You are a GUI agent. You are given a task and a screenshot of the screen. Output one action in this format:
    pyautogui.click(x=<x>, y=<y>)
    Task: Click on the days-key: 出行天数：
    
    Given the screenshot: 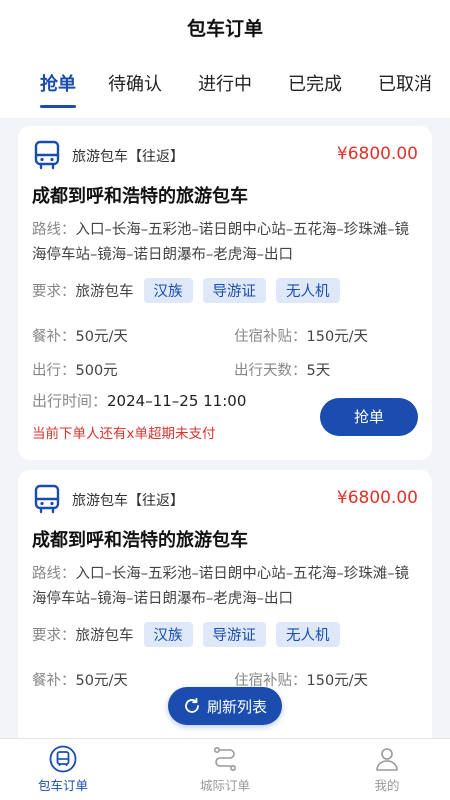 What is the action you would take?
    pyautogui.click(x=270, y=371)
    